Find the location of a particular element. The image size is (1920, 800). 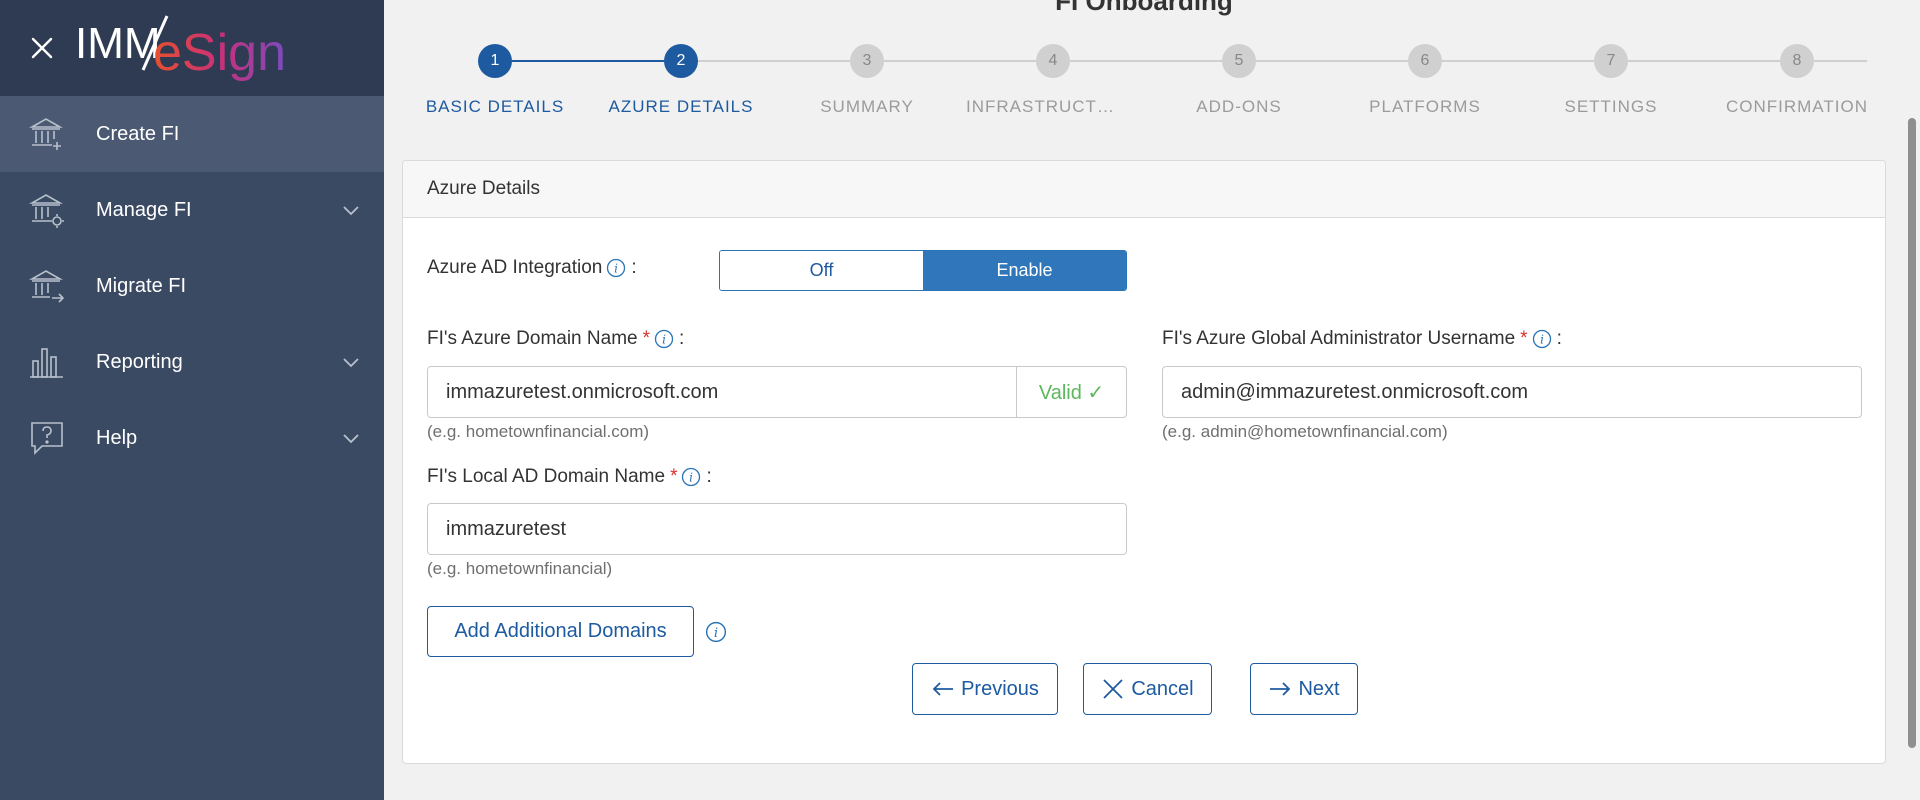

help-bubble-icon is located at coordinates (47, 438).